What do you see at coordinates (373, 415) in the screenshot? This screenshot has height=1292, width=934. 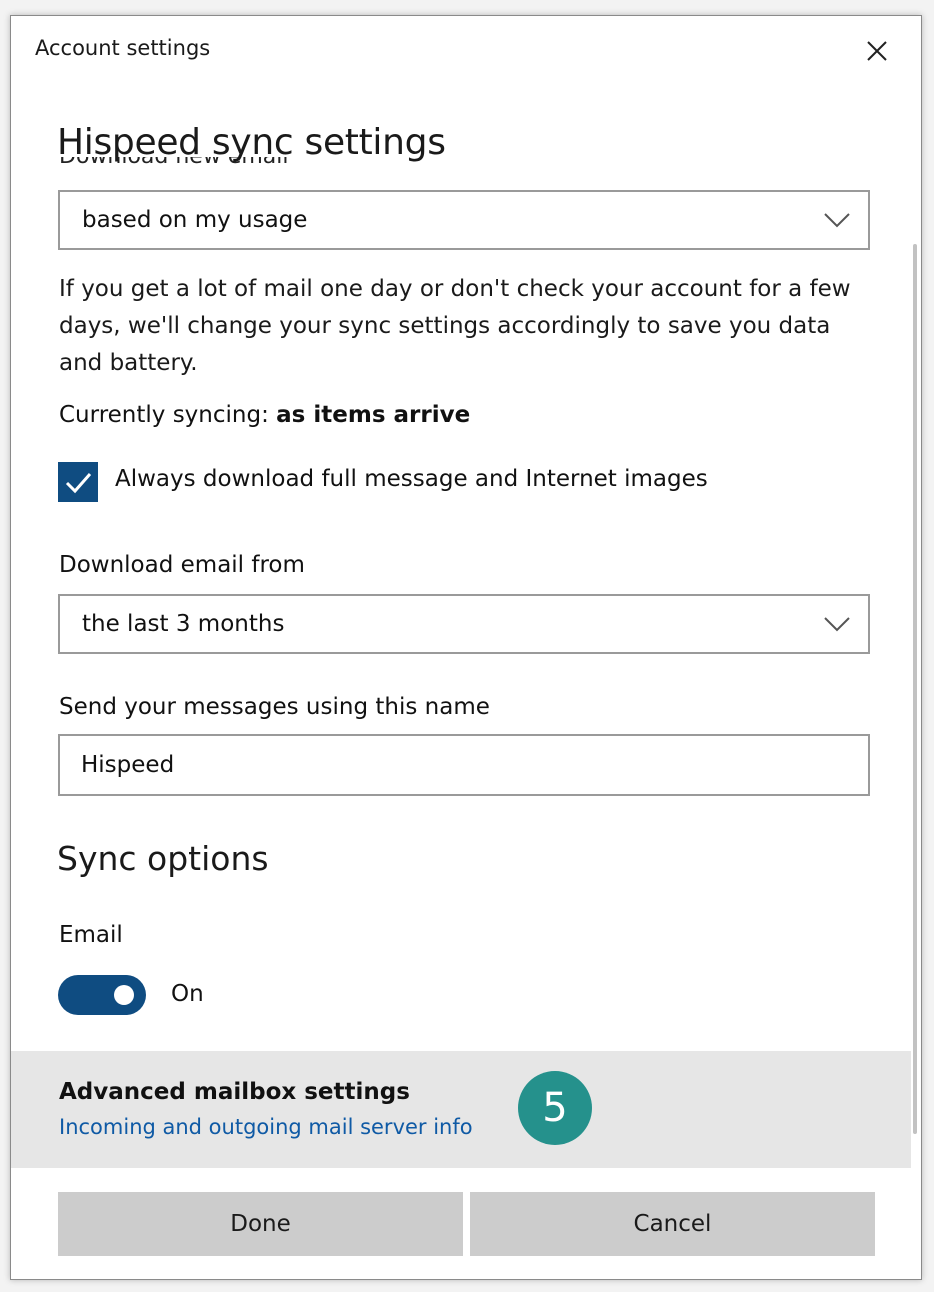 I see `sync-status-value: as items arrive` at bounding box center [373, 415].